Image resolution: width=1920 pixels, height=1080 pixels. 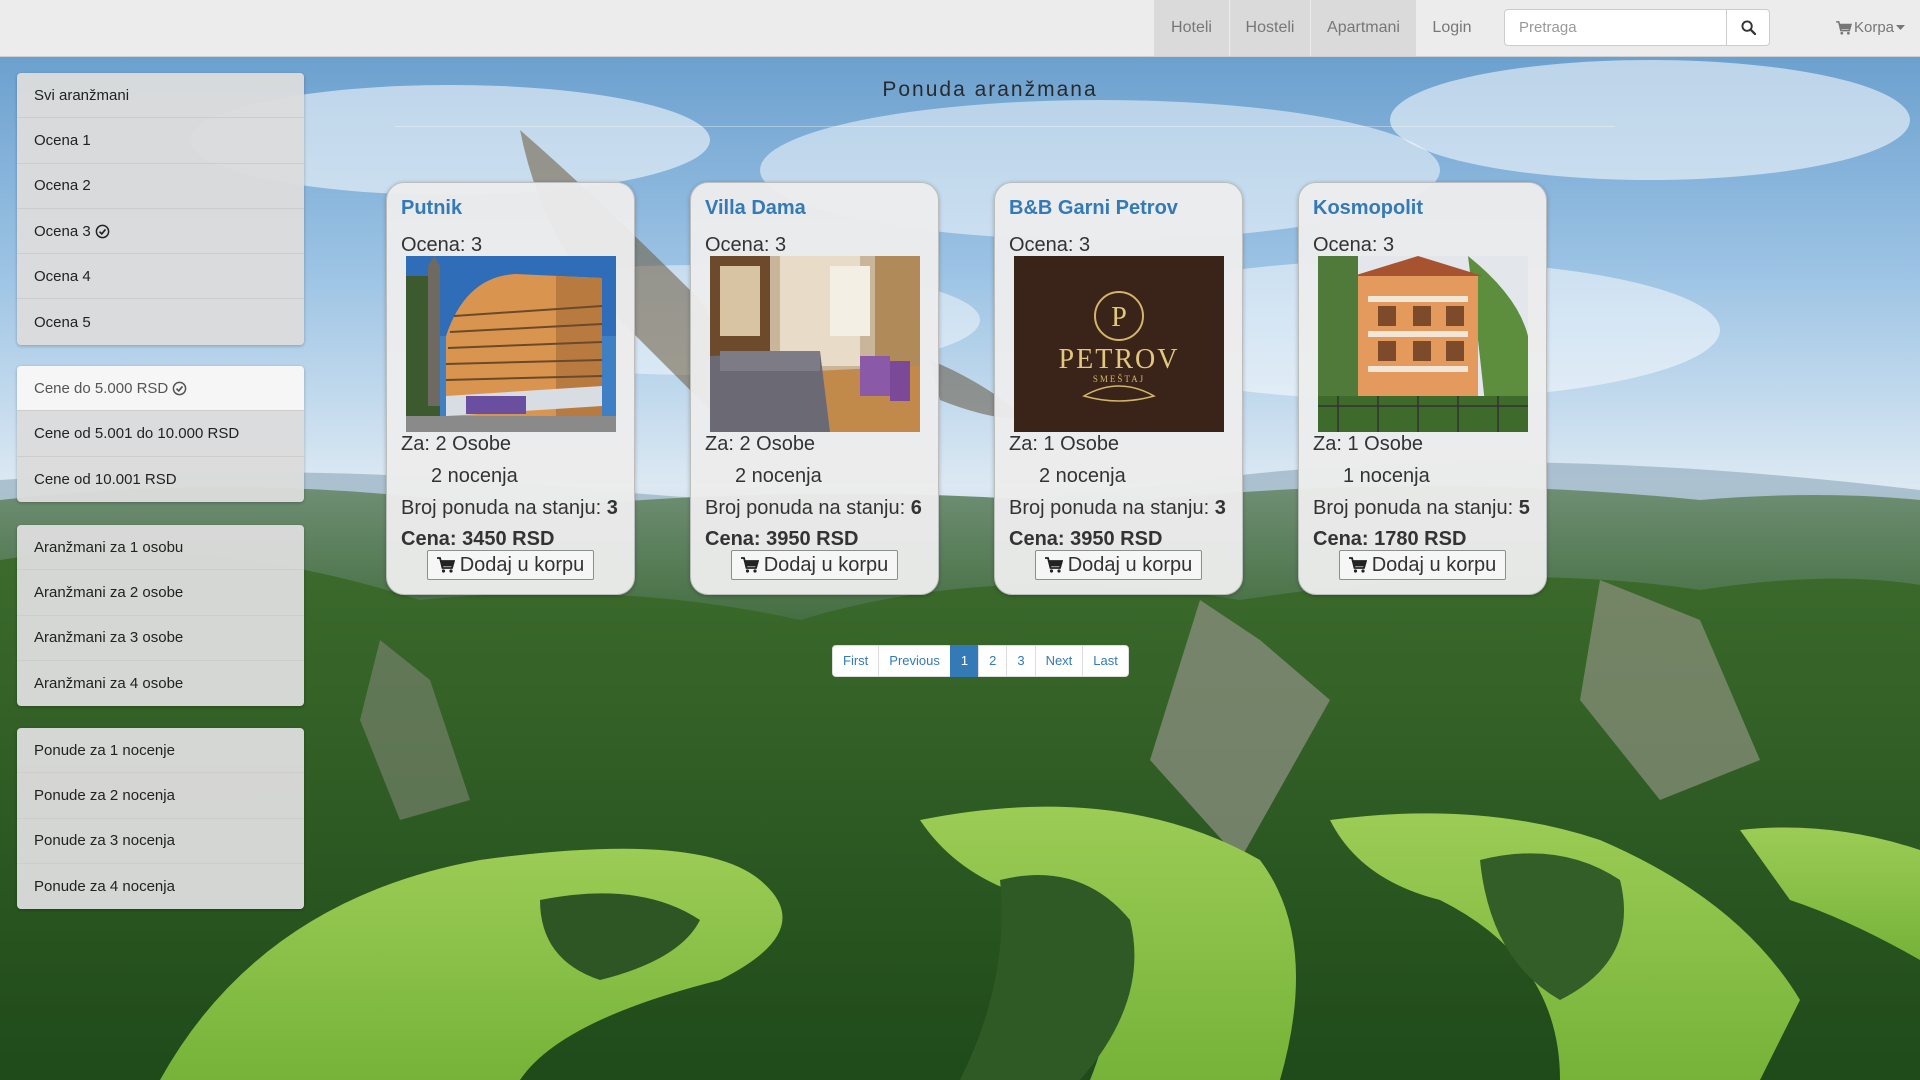 I want to click on svg-text: SMEŠTAJ, so click(x=1119, y=379).